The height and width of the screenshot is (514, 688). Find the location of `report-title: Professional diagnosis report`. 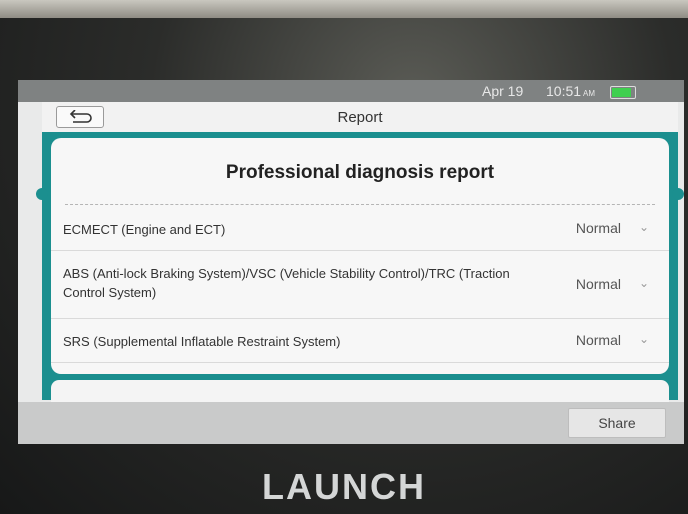

report-title: Professional diagnosis report is located at coordinates (360, 172).